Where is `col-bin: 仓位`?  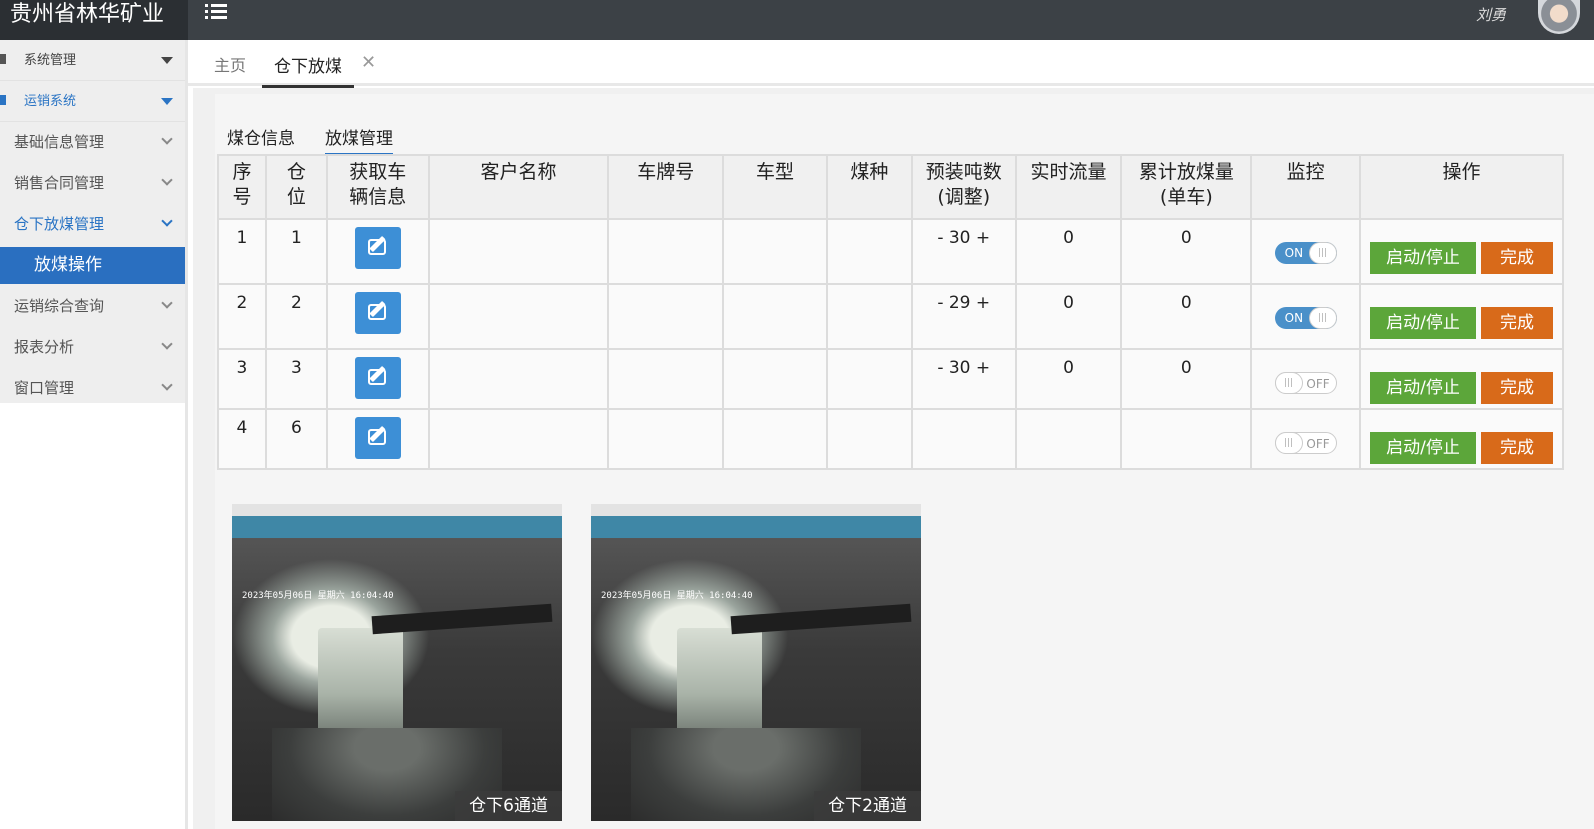
col-bin: 仓位 is located at coordinates (296, 187).